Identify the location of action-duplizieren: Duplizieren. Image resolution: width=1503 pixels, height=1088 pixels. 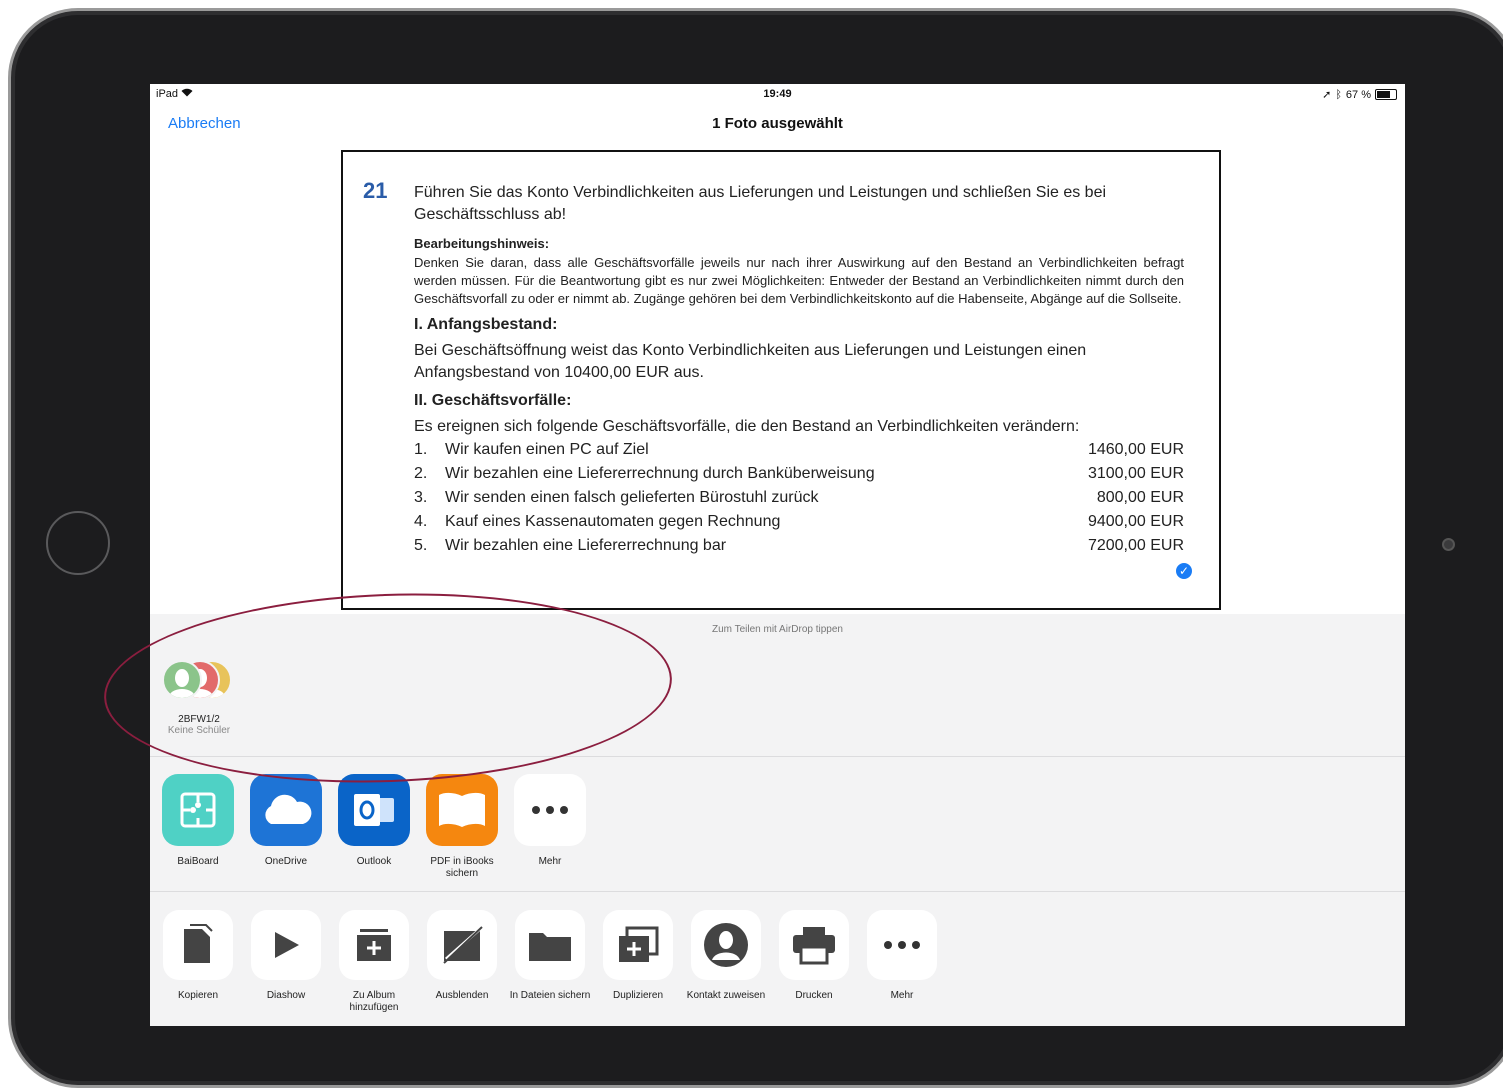
(638, 962).